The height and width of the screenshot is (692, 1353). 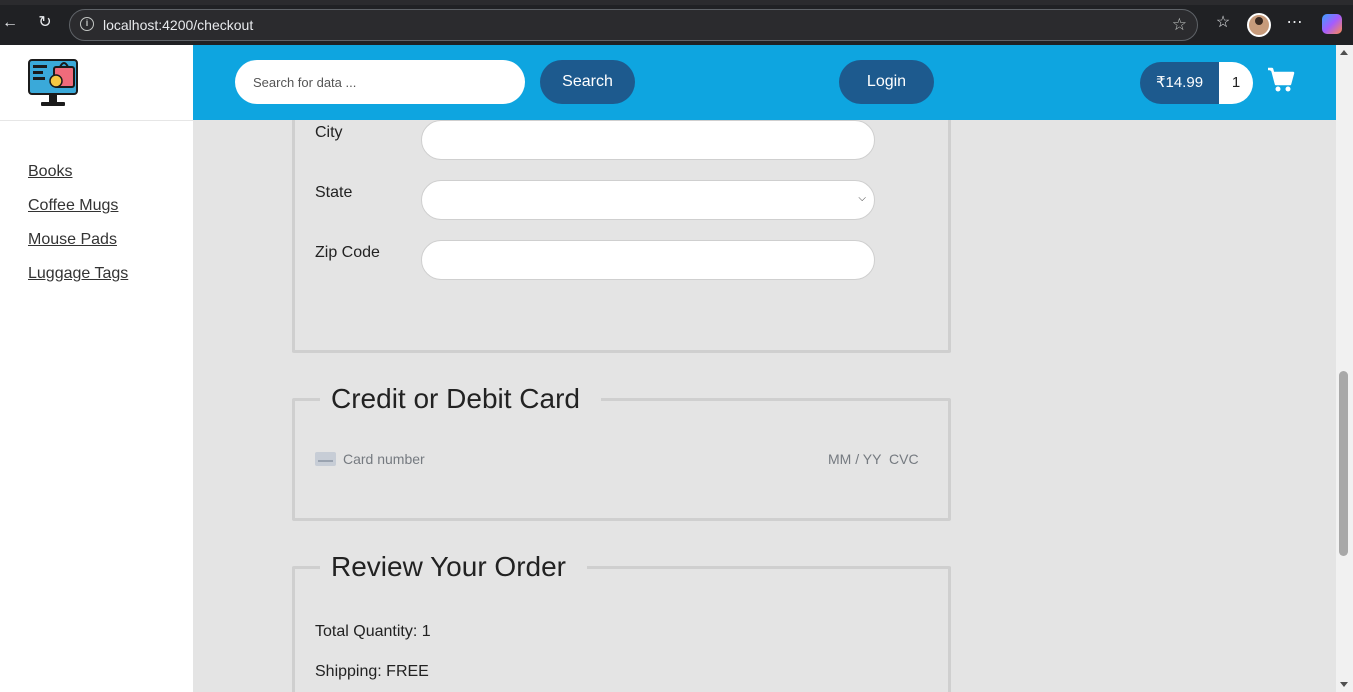 I want to click on cart-total-price: ₹14.99, so click(x=1179, y=83).